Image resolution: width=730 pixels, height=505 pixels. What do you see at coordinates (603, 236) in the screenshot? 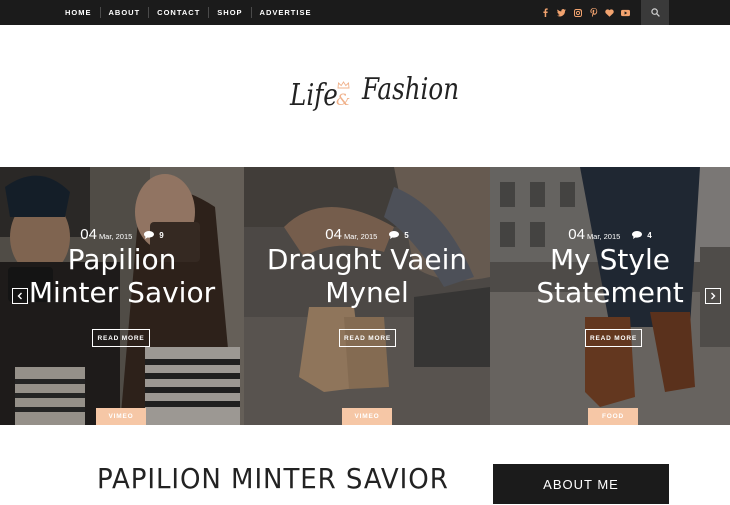
I see `slide-3-month: Mar, 2015` at bounding box center [603, 236].